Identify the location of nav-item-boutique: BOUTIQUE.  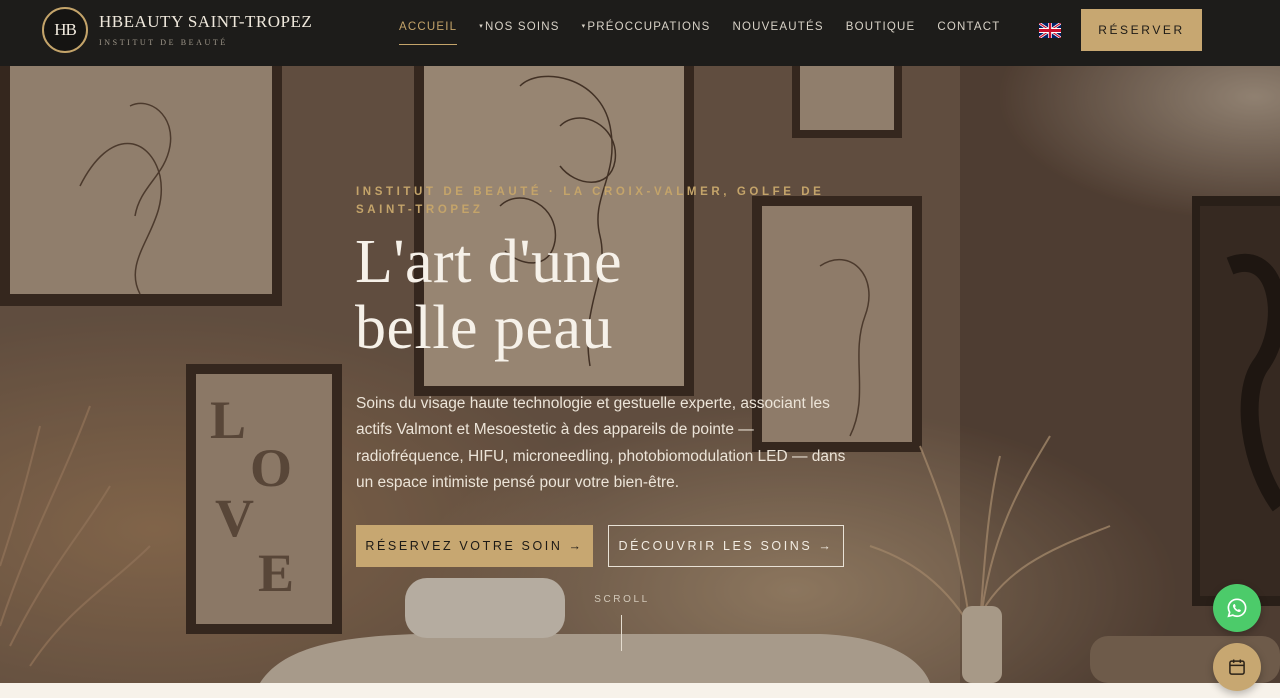
(881, 33).